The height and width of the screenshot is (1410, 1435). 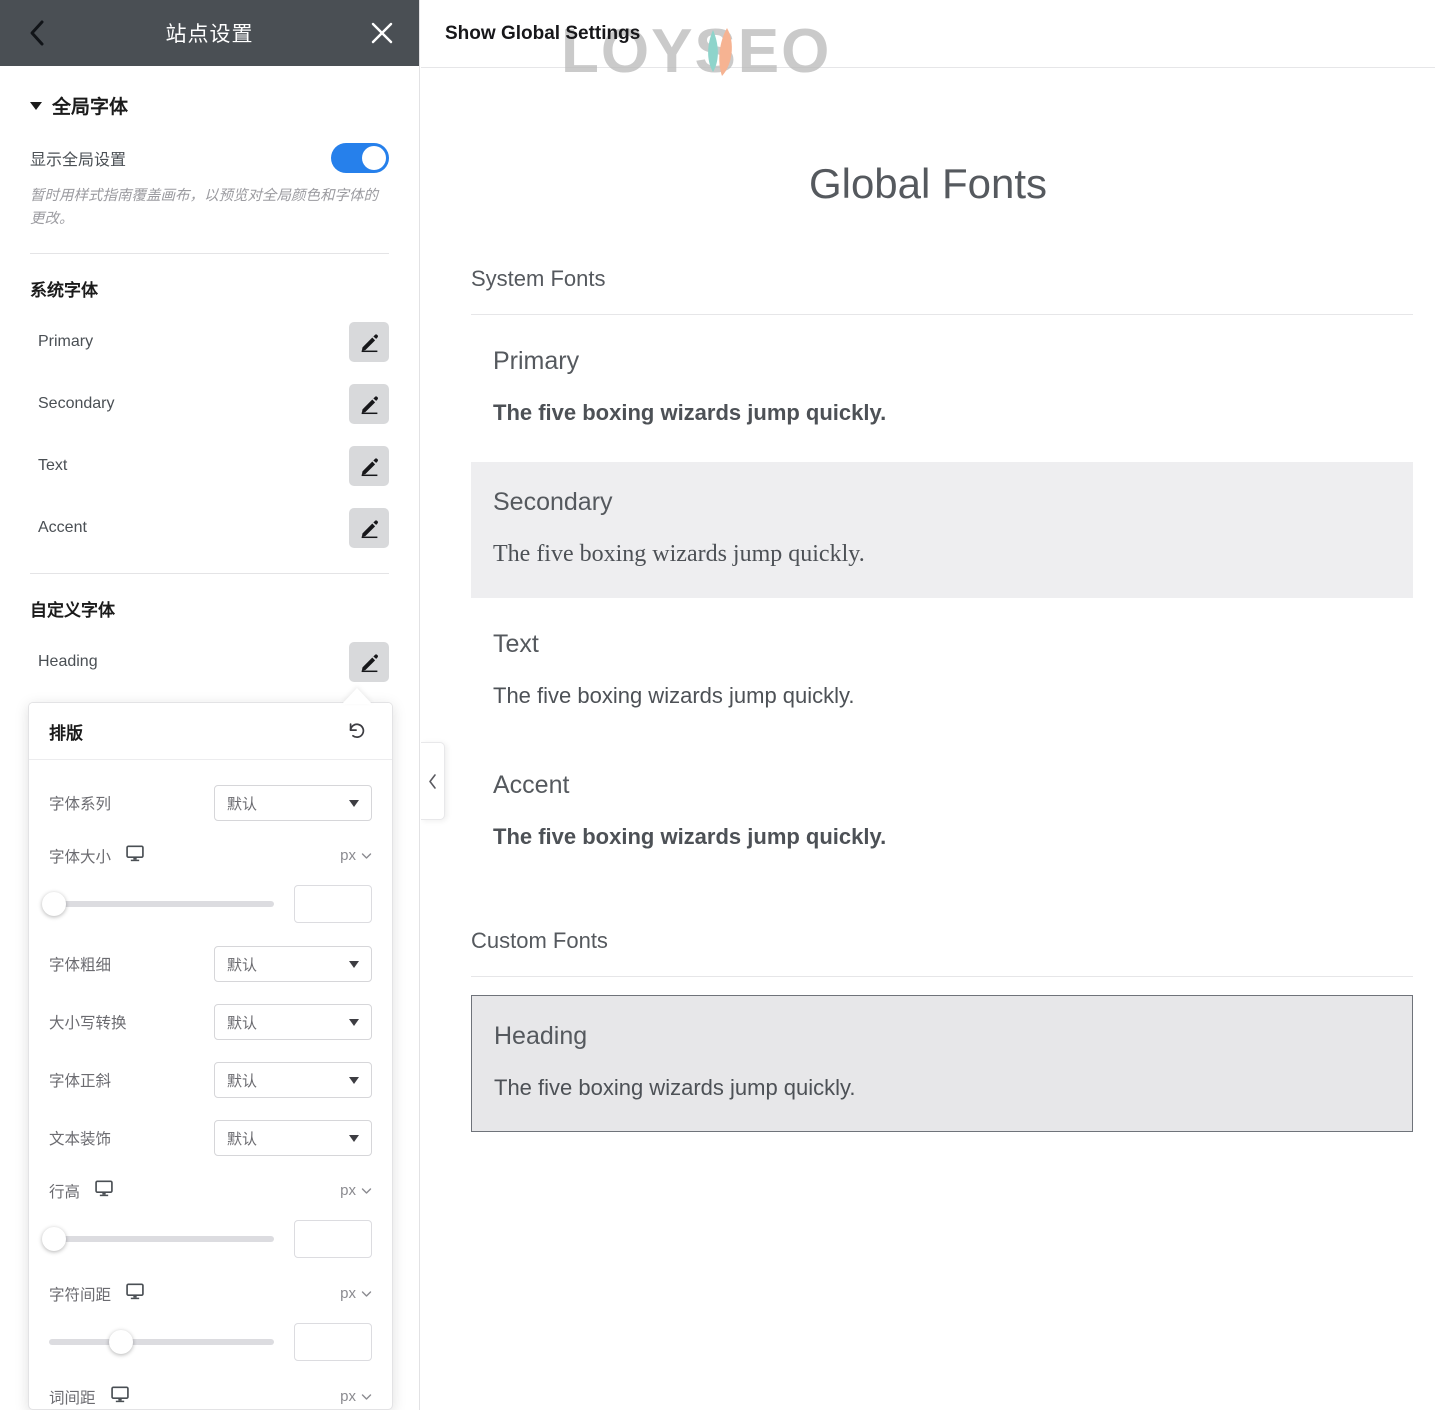 What do you see at coordinates (333, 904) in the screenshot?
I see `font-size-input` at bounding box center [333, 904].